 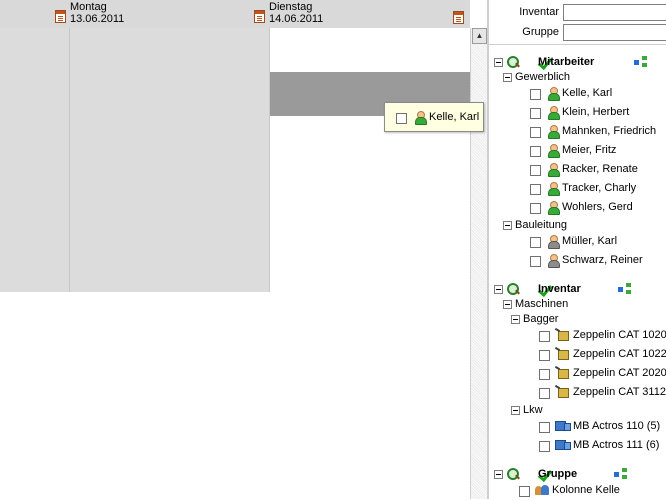 What do you see at coordinates (97, 19) in the screenshot?
I see `day-header-date: 13.06.2011` at bounding box center [97, 19].